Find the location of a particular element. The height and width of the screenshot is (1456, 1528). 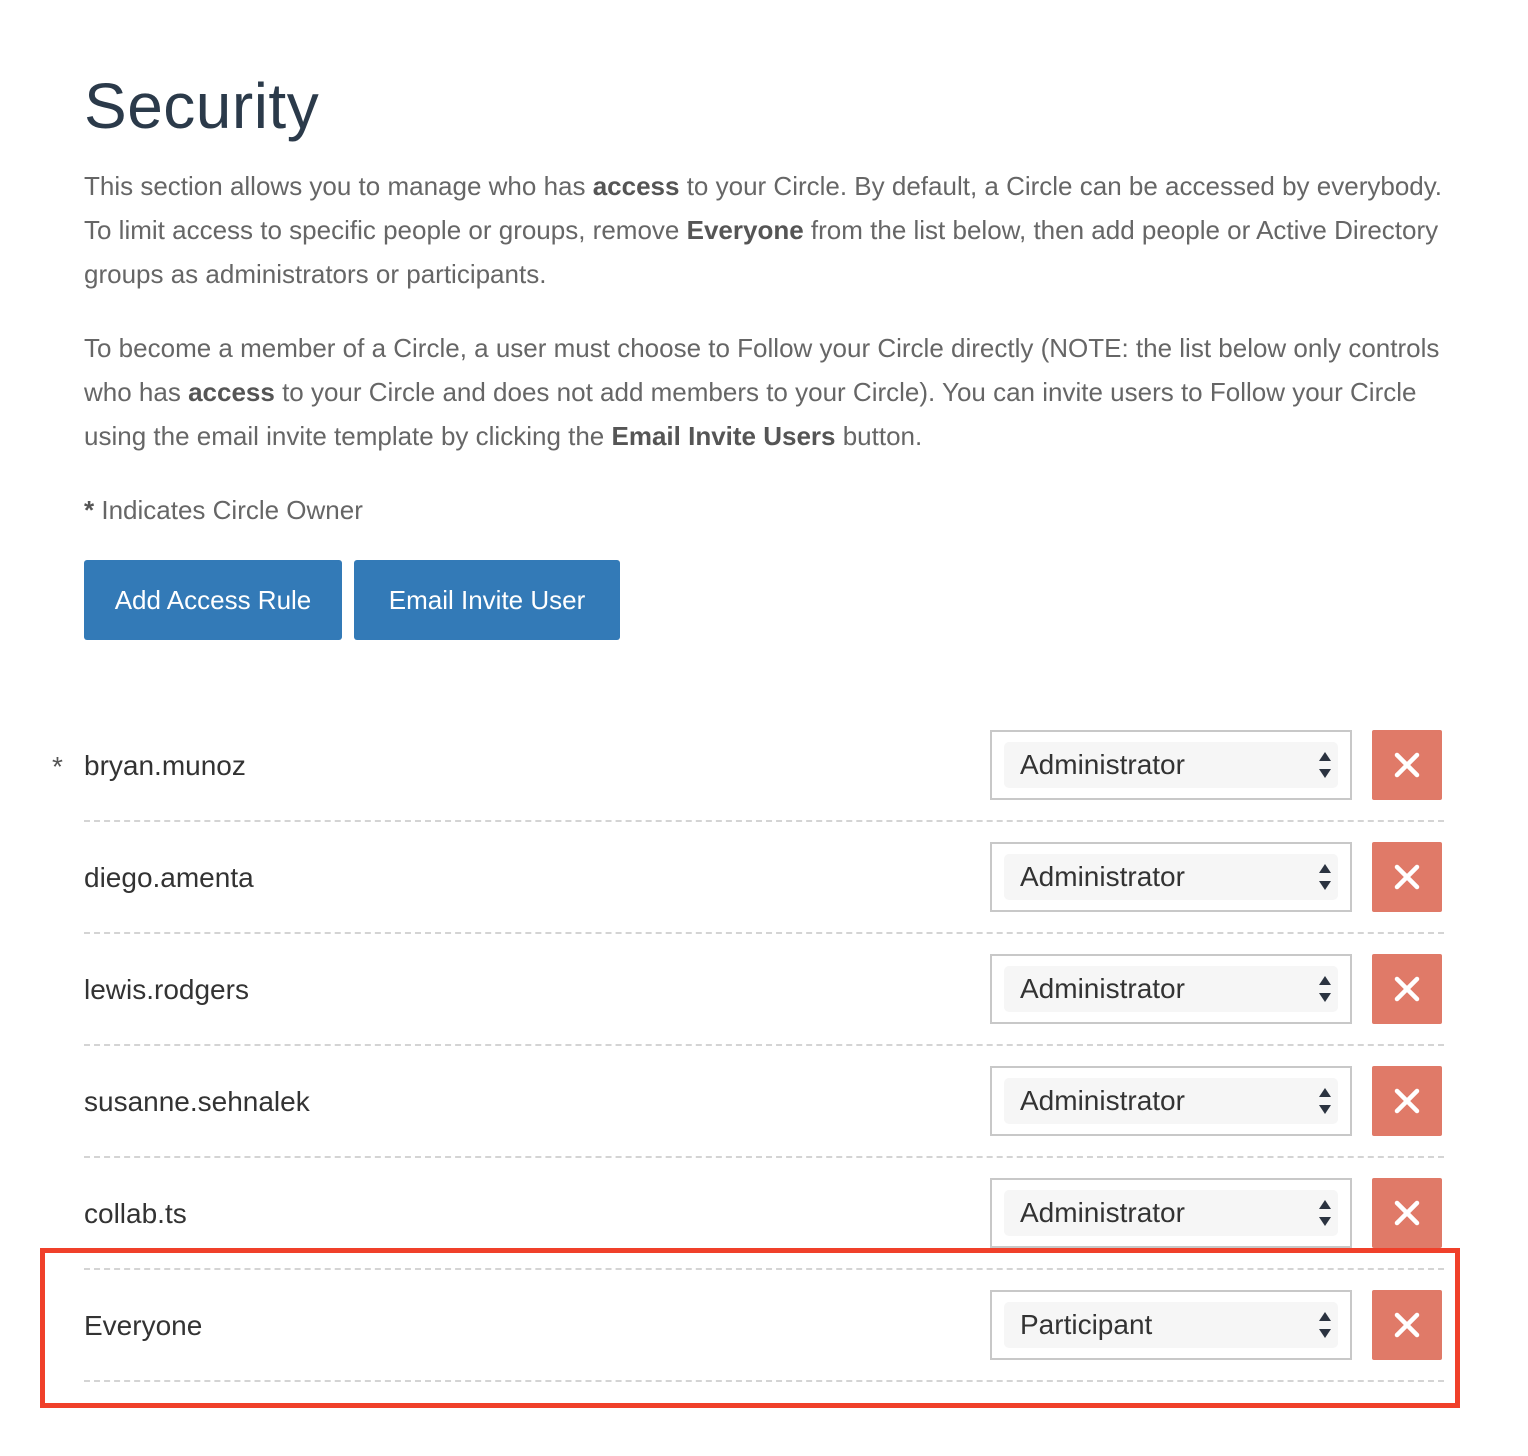

rule-name: susanne.sehnalek is located at coordinates (197, 1101).